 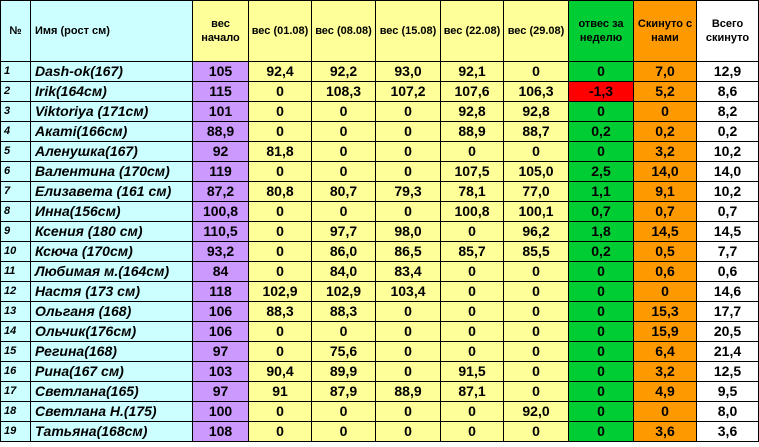 What do you see at coordinates (727, 291) in the screenshot?
I see `total-lost-cell: 14,6` at bounding box center [727, 291].